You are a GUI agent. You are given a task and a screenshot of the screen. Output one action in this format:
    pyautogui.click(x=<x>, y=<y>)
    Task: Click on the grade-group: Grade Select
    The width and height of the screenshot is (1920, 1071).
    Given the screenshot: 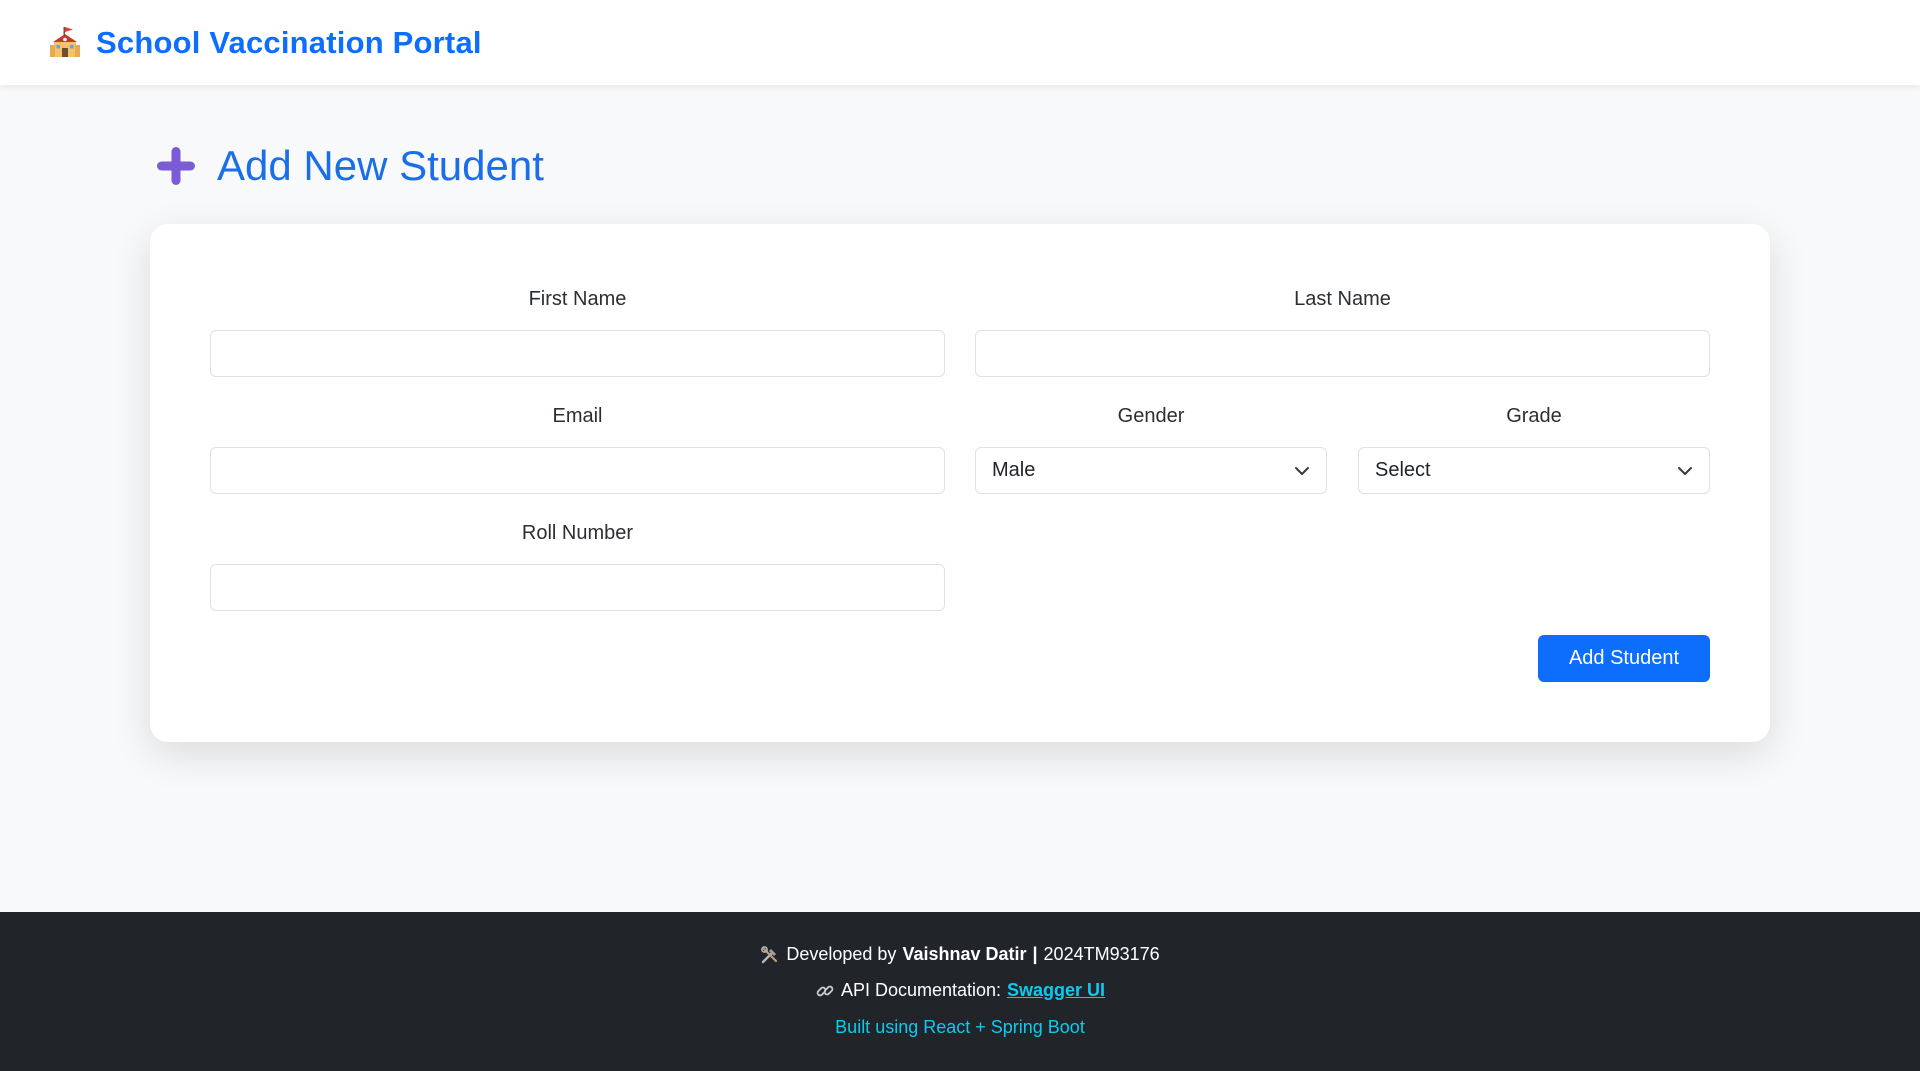 What is the action you would take?
    pyautogui.click(x=1534, y=448)
    